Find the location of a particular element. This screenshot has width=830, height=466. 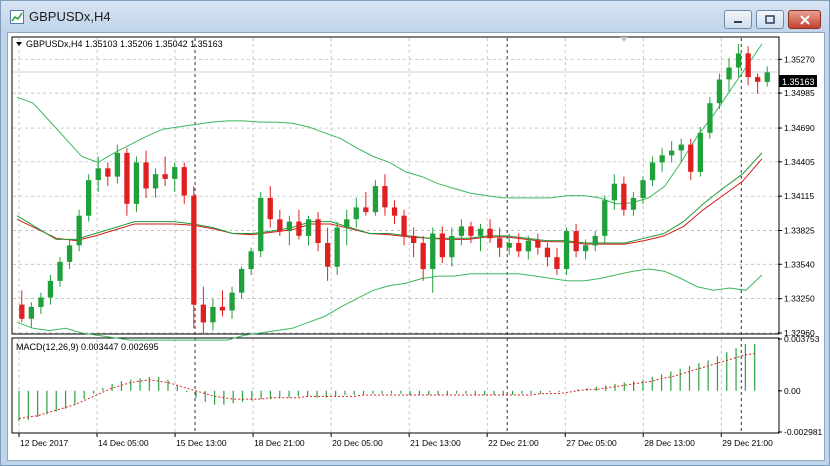

time-tick-label: 22 Dec 21:00 is located at coordinates (513, 443).